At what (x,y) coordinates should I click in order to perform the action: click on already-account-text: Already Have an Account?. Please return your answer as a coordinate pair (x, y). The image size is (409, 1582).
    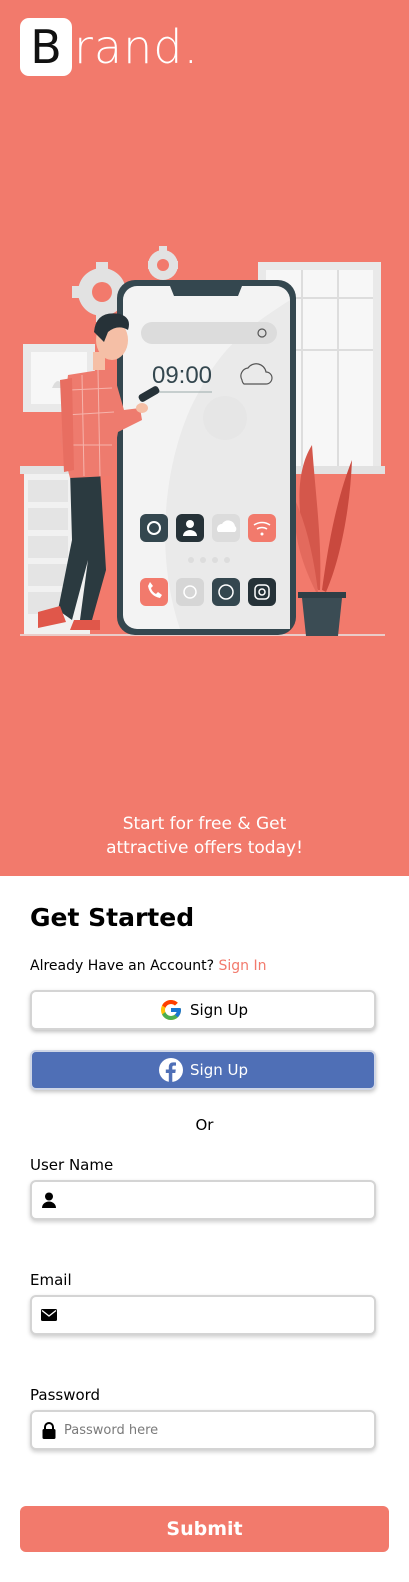
    Looking at the image, I should click on (122, 966).